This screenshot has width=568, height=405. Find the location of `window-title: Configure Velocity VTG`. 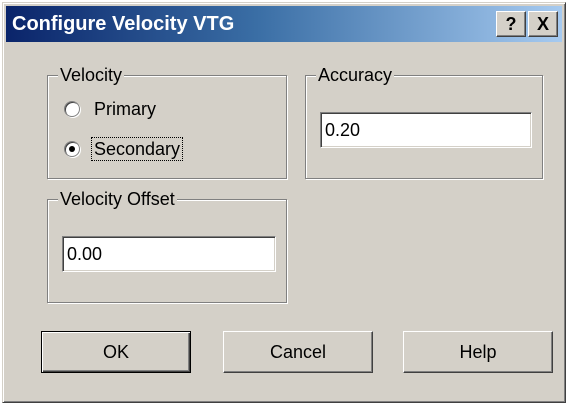

window-title: Configure Velocity VTG is located at coordinates (123, 24).